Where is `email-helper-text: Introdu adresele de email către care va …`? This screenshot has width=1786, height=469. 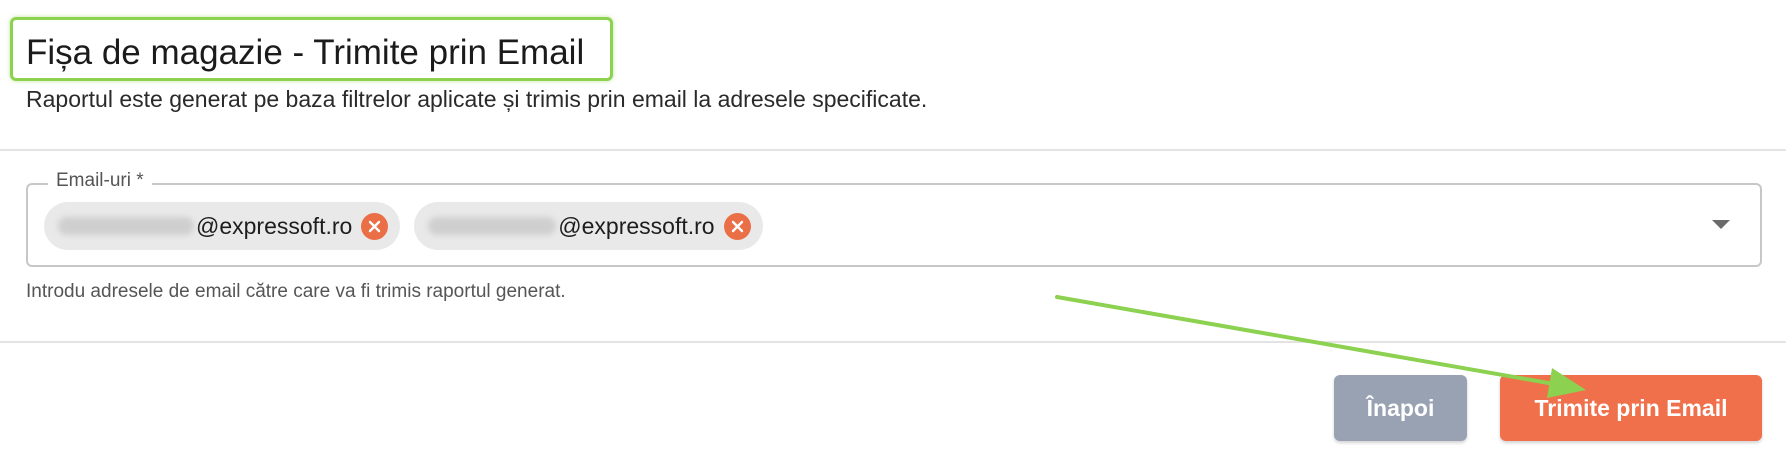
email-helper-text: Introdu adresele de email către care va … is located at coordinates (296, 291).